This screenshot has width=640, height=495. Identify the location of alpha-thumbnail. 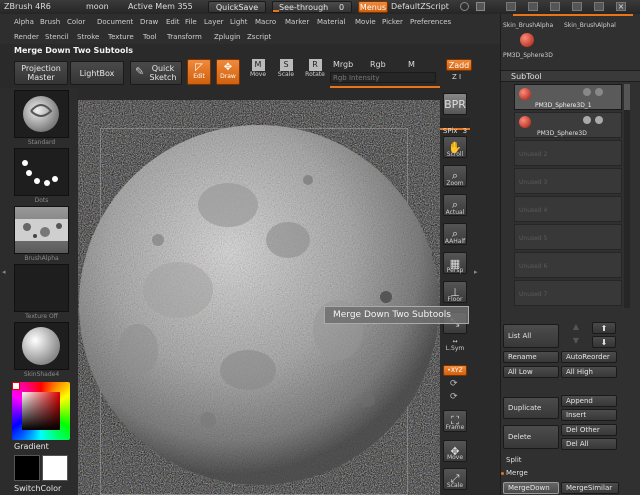
(41, 230).